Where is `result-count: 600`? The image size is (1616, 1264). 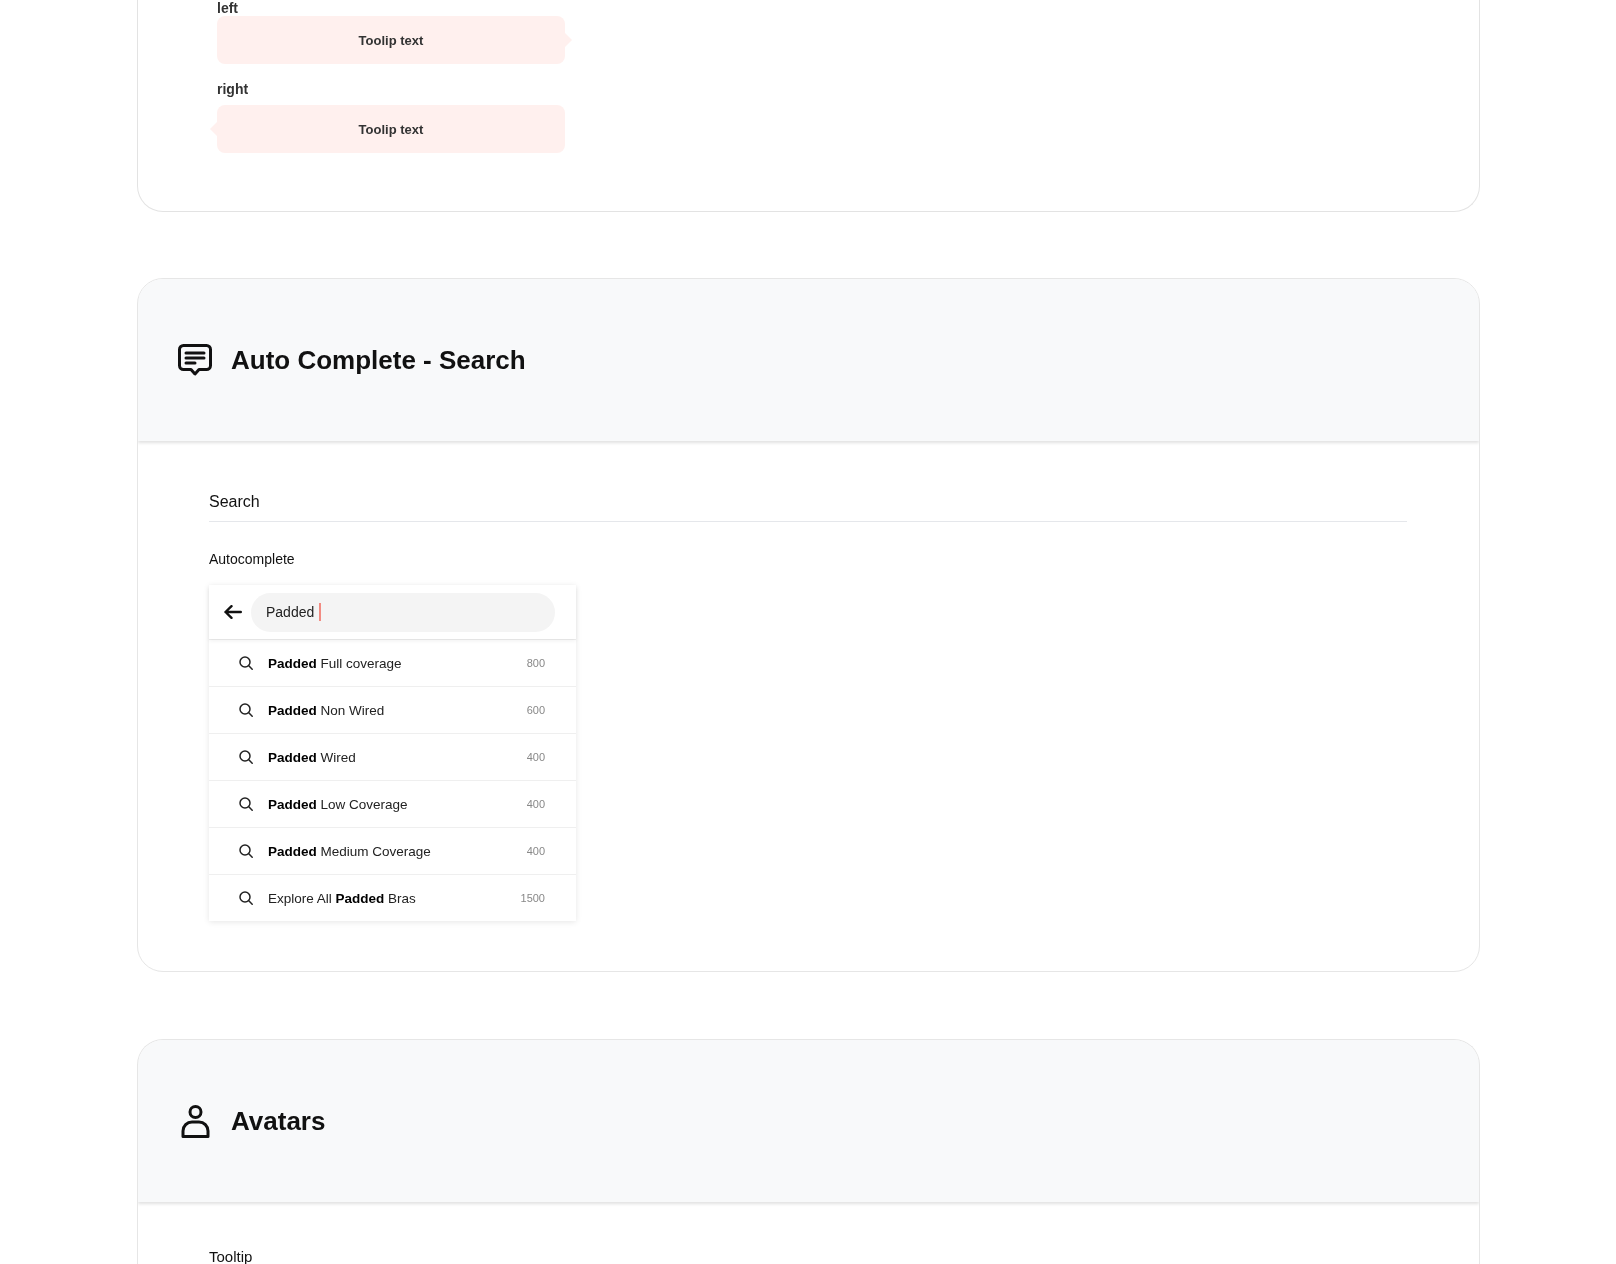
result-count: 600 is located at coordinates (535, 710).